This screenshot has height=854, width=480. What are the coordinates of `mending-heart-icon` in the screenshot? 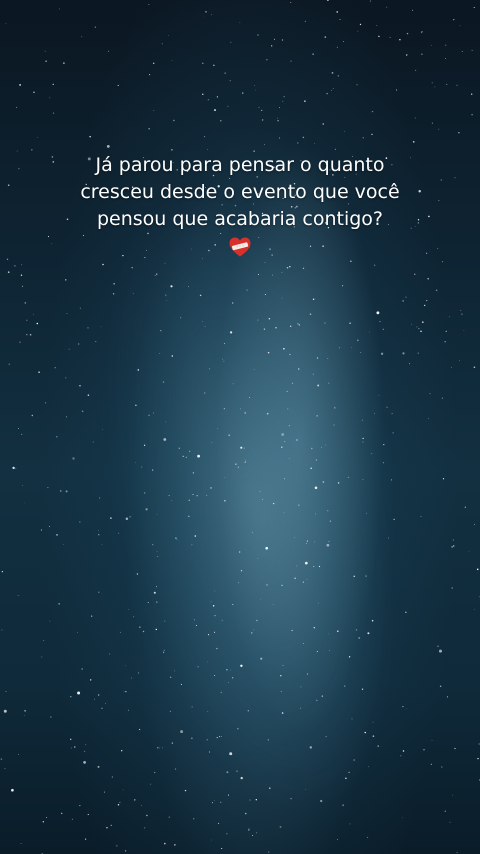 It's located at (240, 247).